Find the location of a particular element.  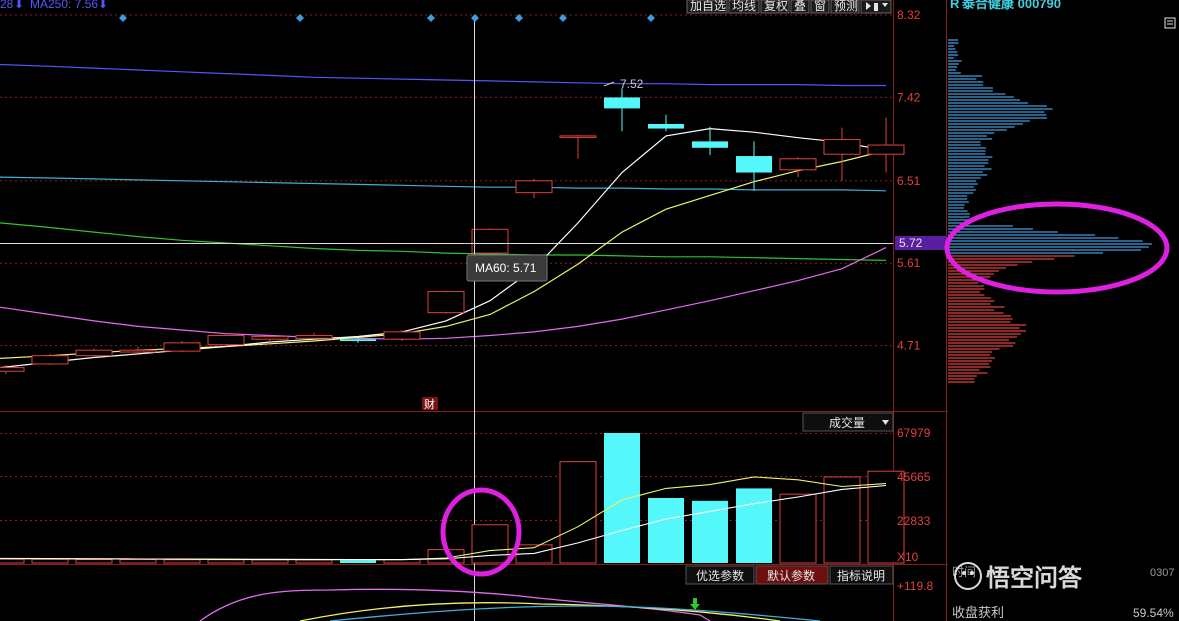

toolbar-label-3: 叠 is located at coordinates (800, 6).